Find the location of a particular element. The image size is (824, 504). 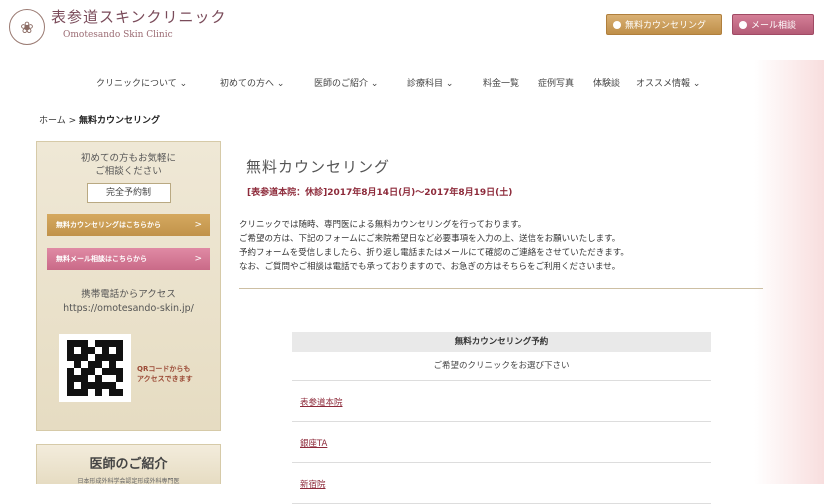

mail-consult-label: メール相談 is located at coordinates (774, 26).